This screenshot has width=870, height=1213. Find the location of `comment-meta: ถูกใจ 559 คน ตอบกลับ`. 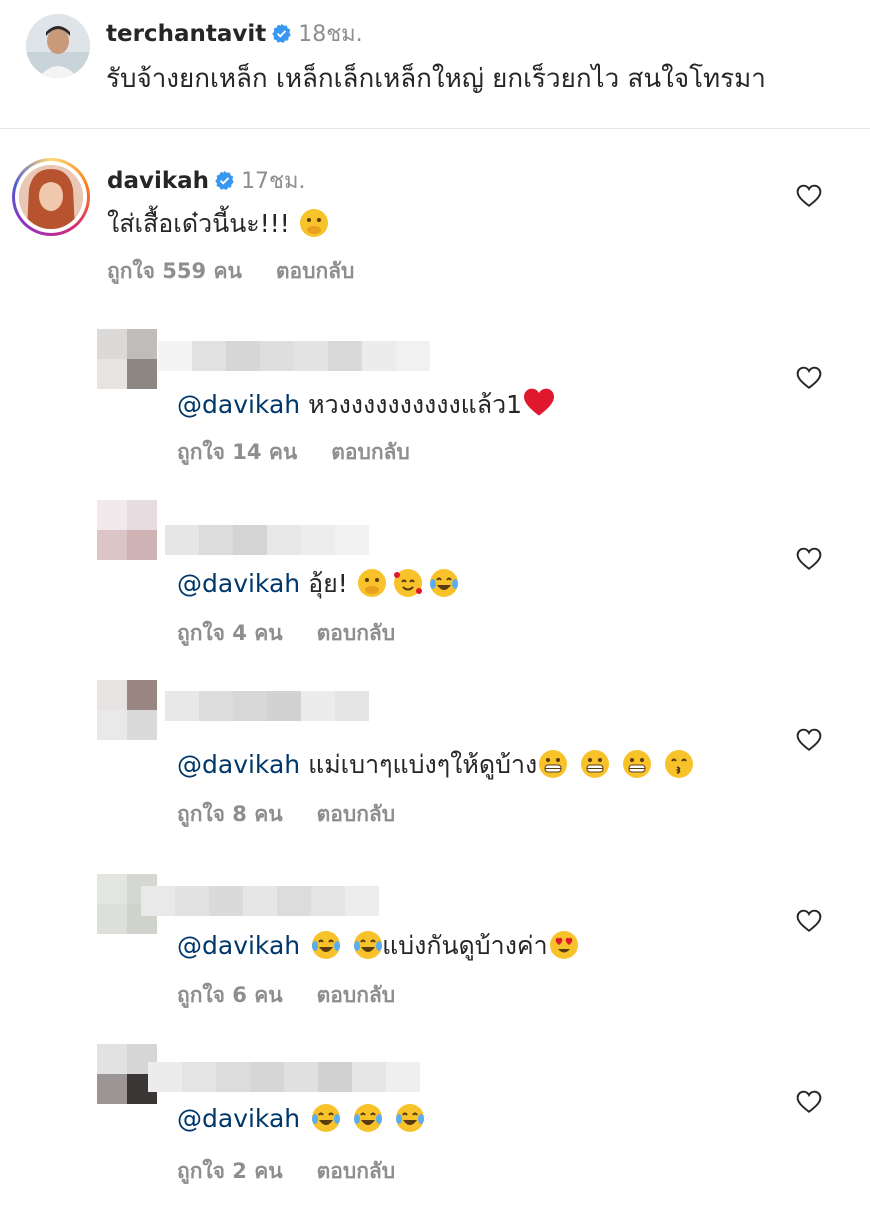

comment-meta: ถูกใจ 559 คน ตอบกลับ is located at coordinates (247, 271).